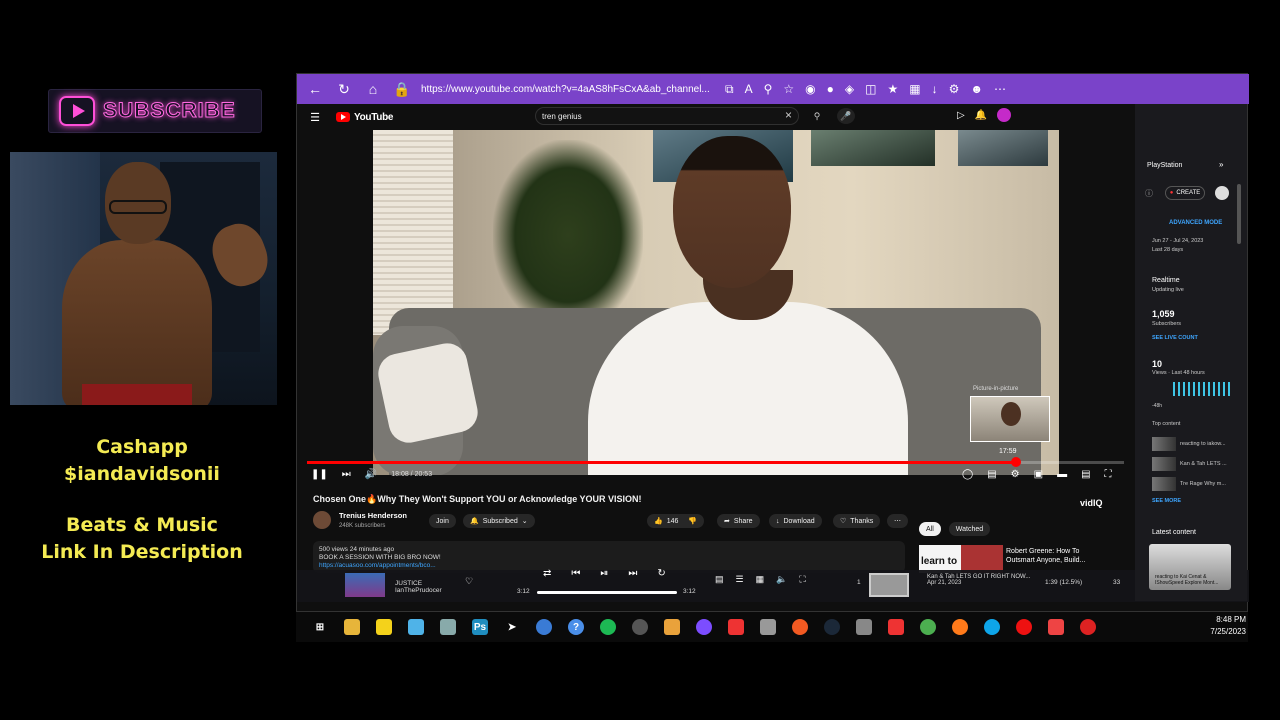 The width and height of the screenshot is (1280, 720). I want to click on vivaldi-icon, so click(896, 627).